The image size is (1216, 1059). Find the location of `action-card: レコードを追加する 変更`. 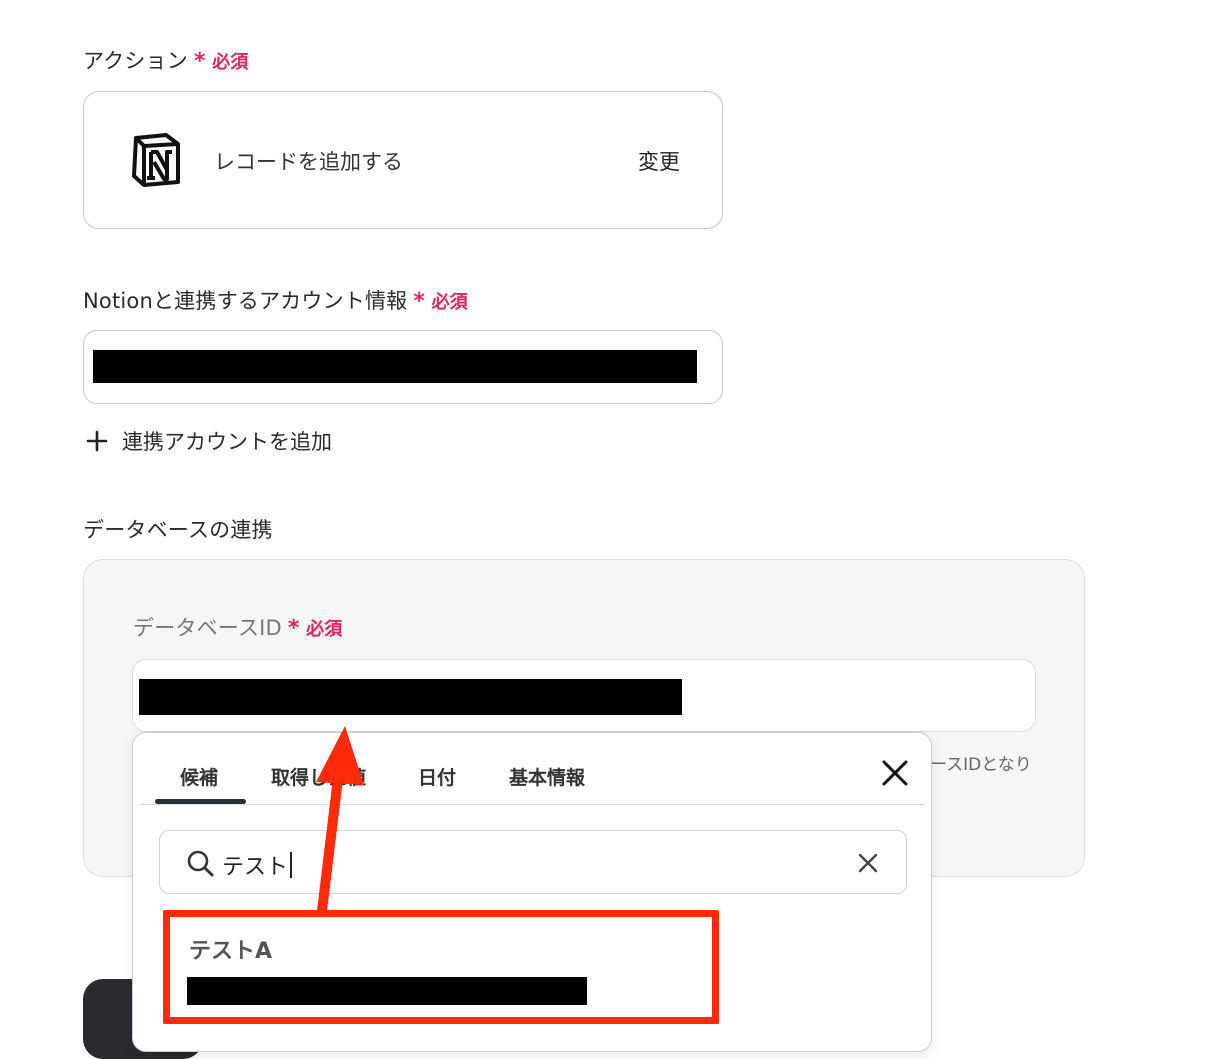

action-card: レコードを追加する 変更 is located at coordinates (403, 160).